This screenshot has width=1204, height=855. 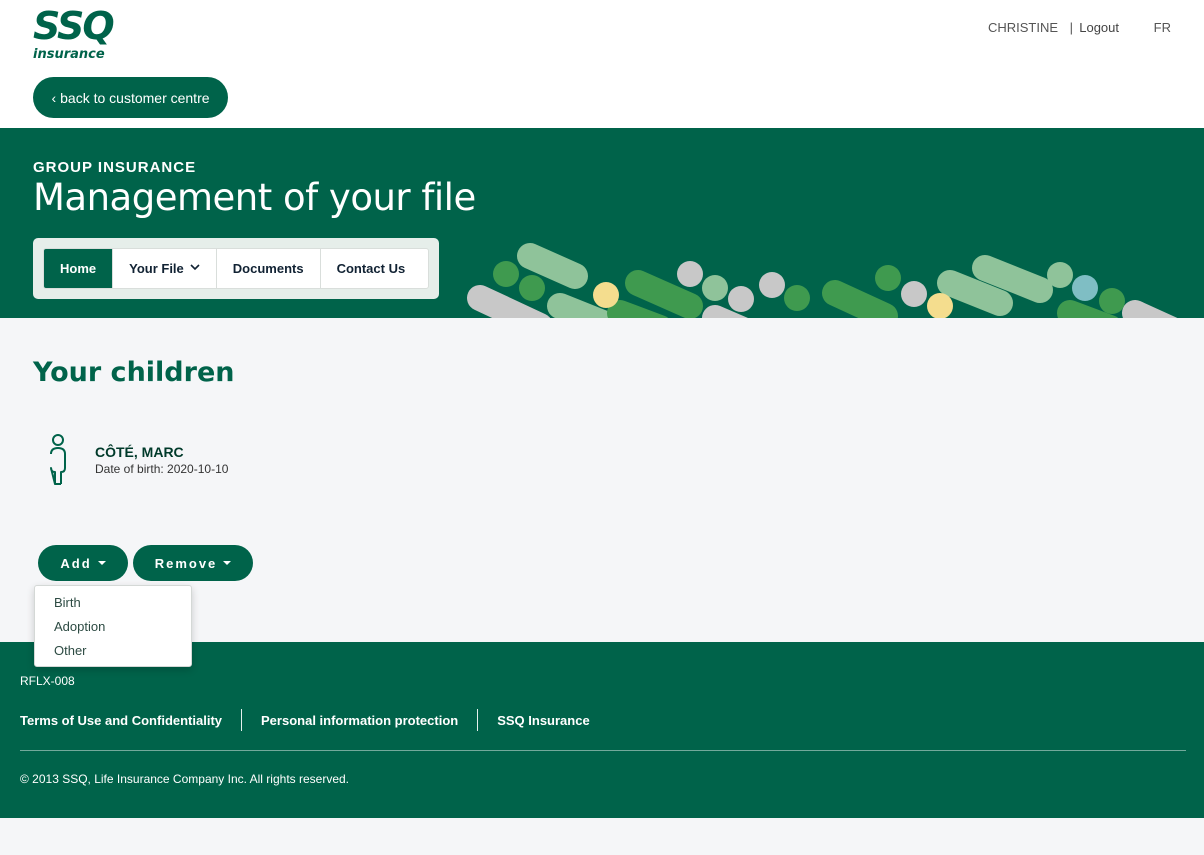 I want to click on tab-home: Home, so click(x=79, y=268).